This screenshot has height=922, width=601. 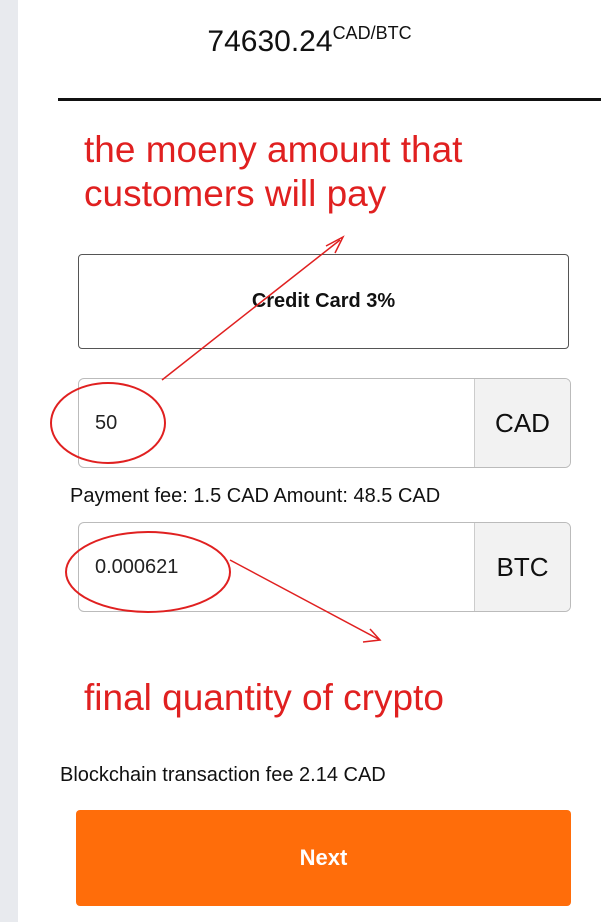 I want to click on blockchain-fee-text: Blockchain transaction fee 2.14 CAD, so click(x=223, y=775).